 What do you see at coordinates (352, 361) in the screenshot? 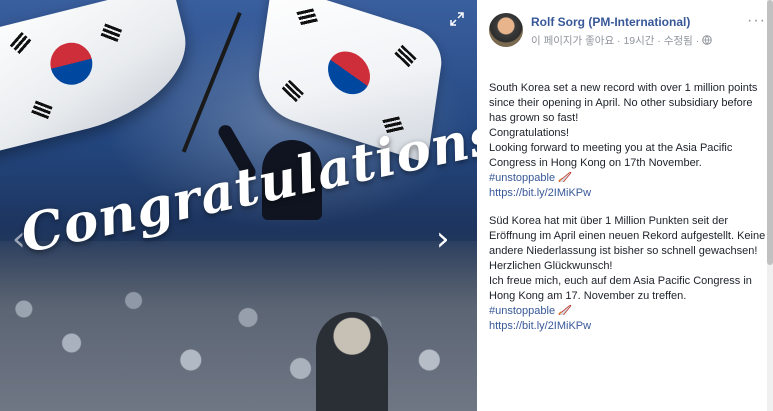
I see `speaker-silhouette` at bounding box center [352, 361].